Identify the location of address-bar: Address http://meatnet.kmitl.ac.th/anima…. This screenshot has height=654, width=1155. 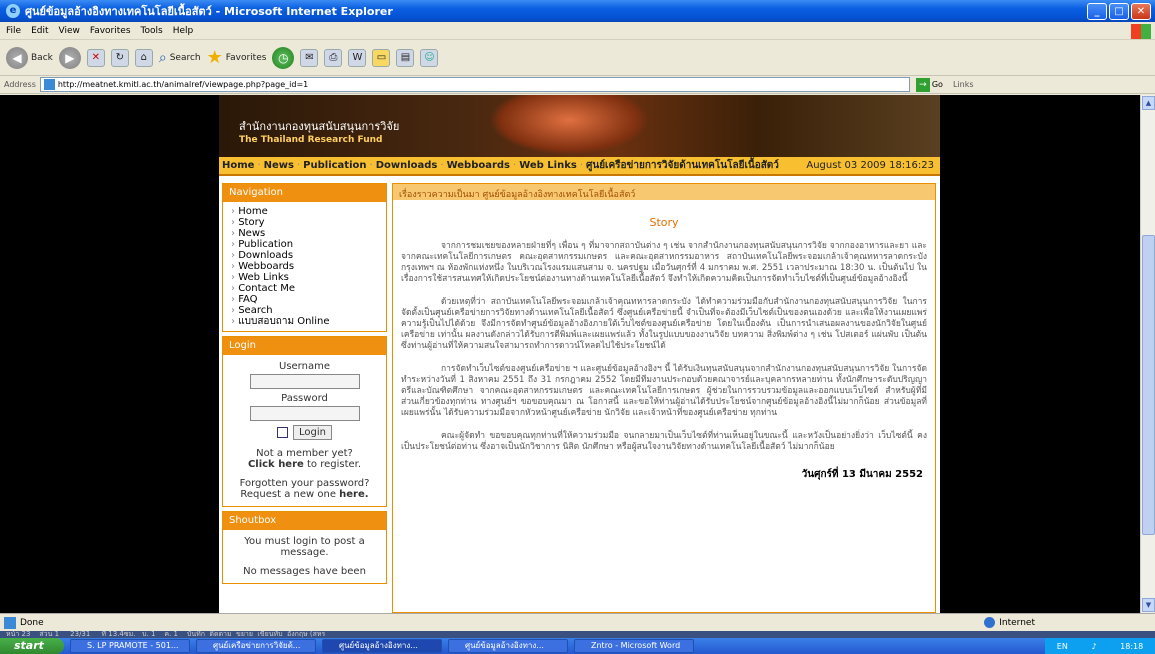
(577, 85).